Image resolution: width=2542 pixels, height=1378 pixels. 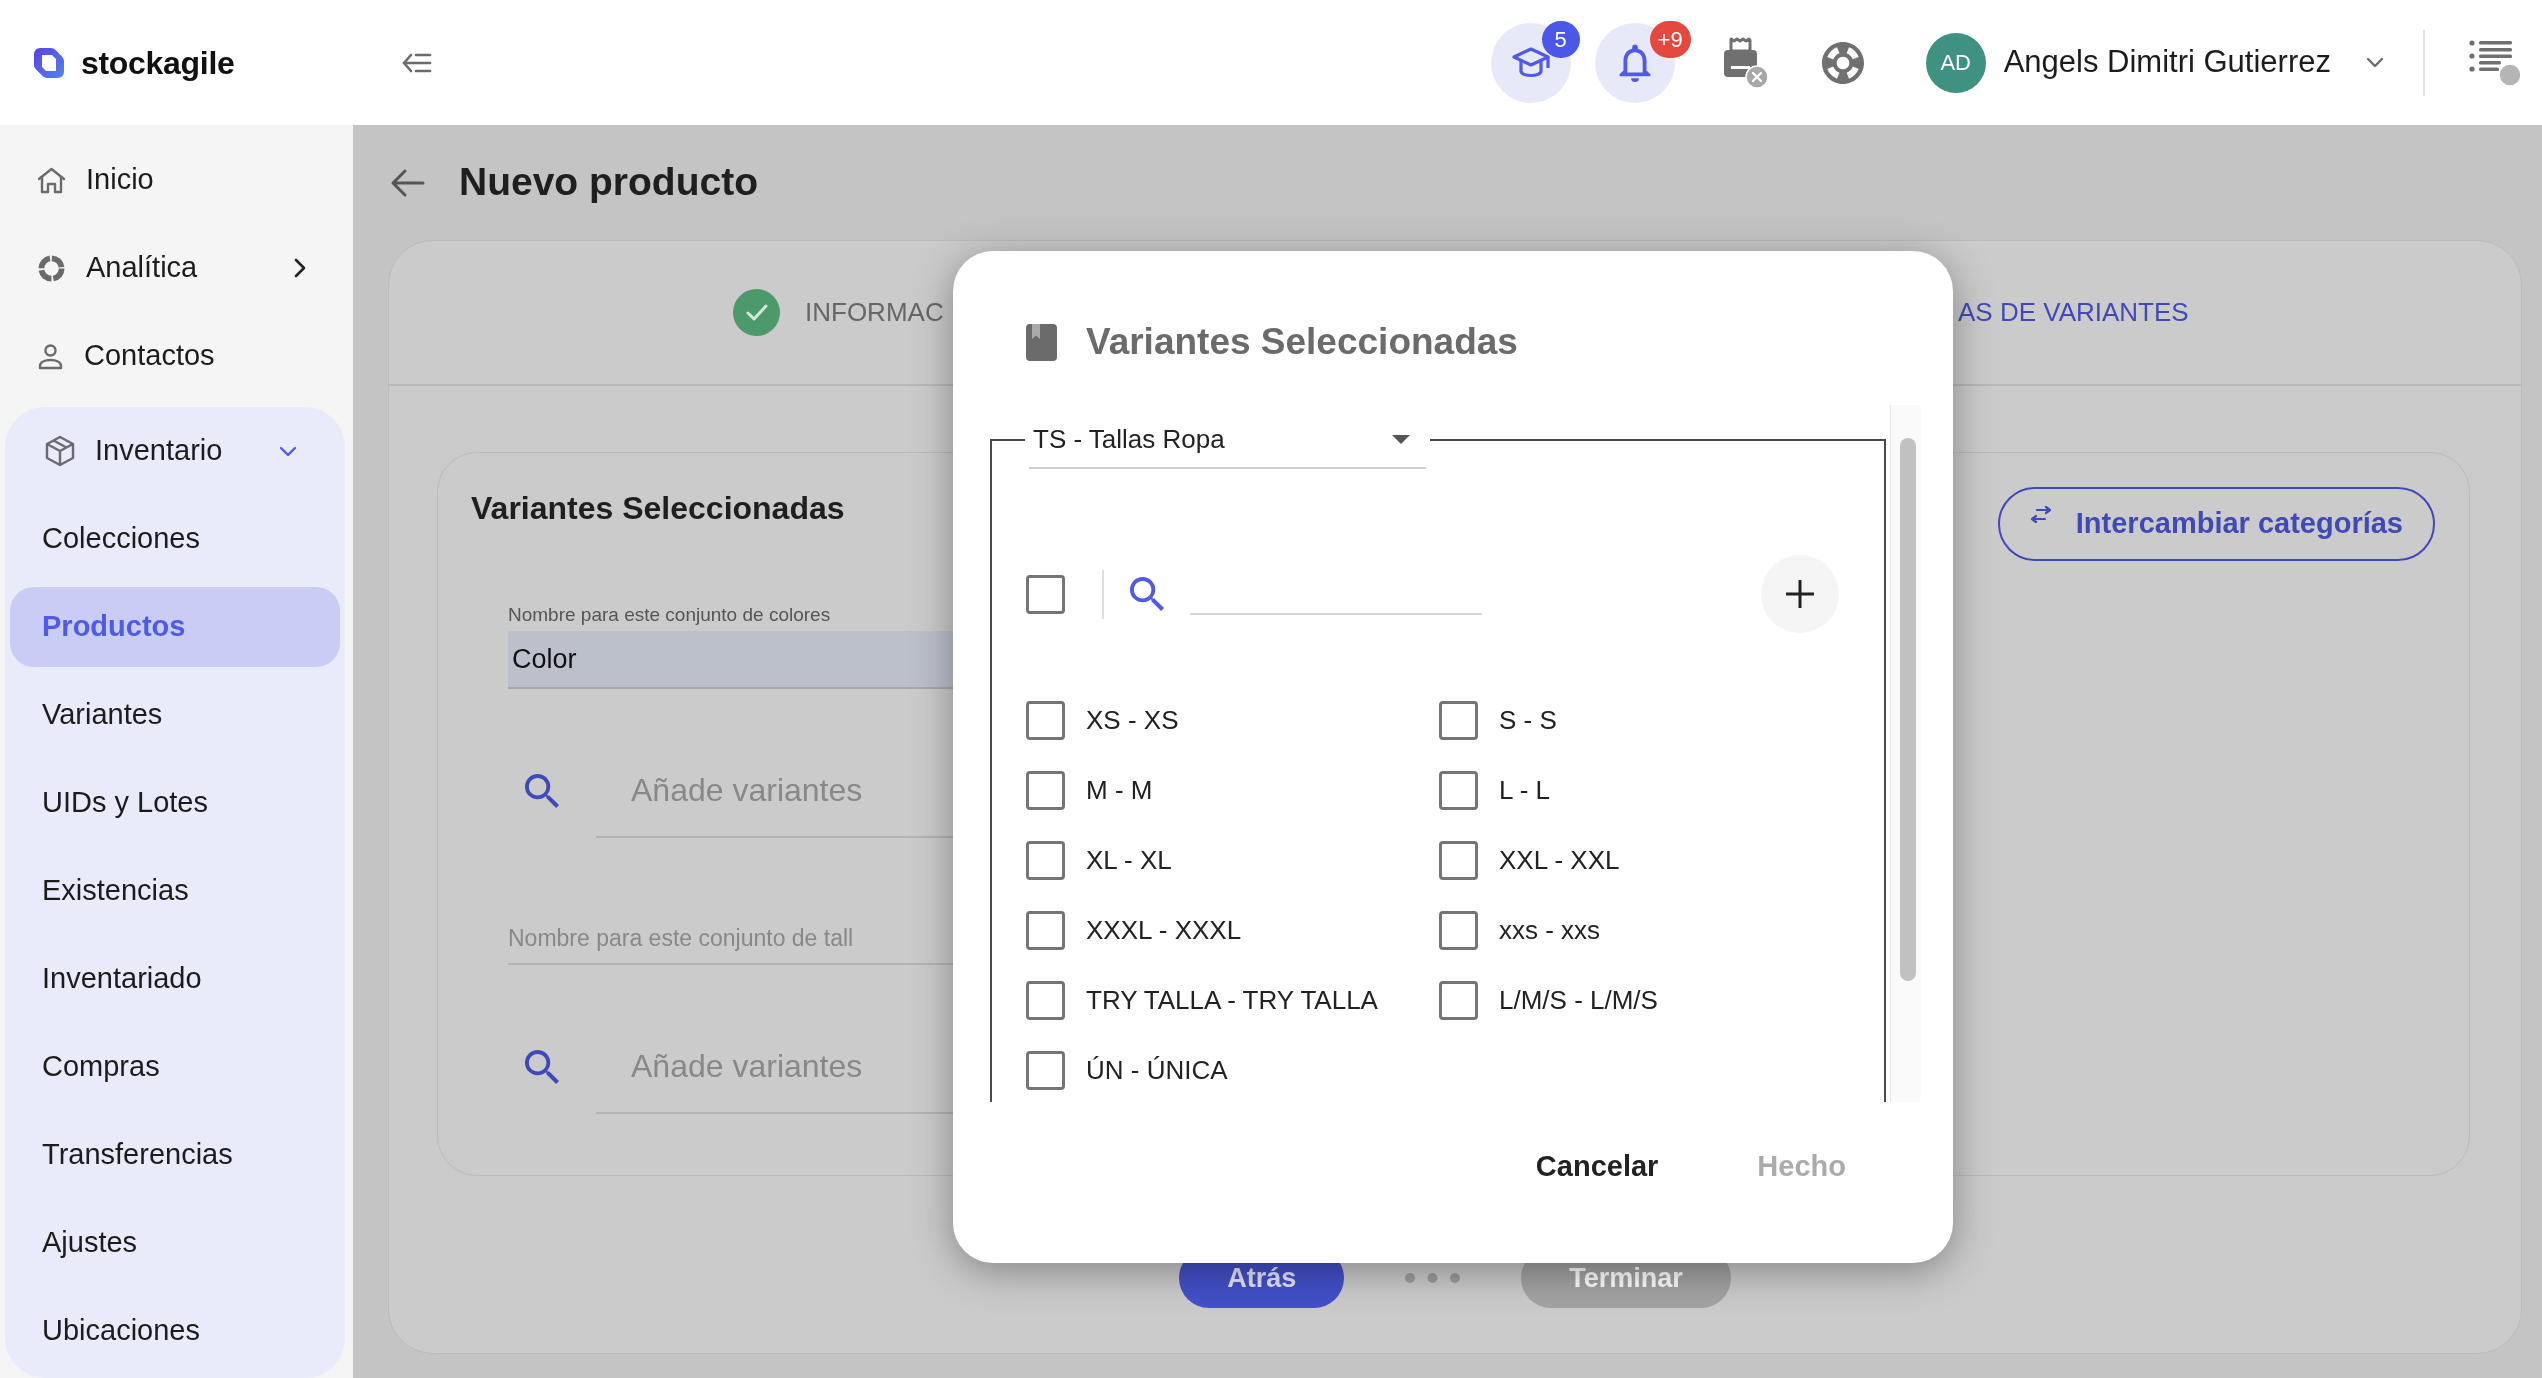 I want to click on help-button, so click(x=1842, y=62).